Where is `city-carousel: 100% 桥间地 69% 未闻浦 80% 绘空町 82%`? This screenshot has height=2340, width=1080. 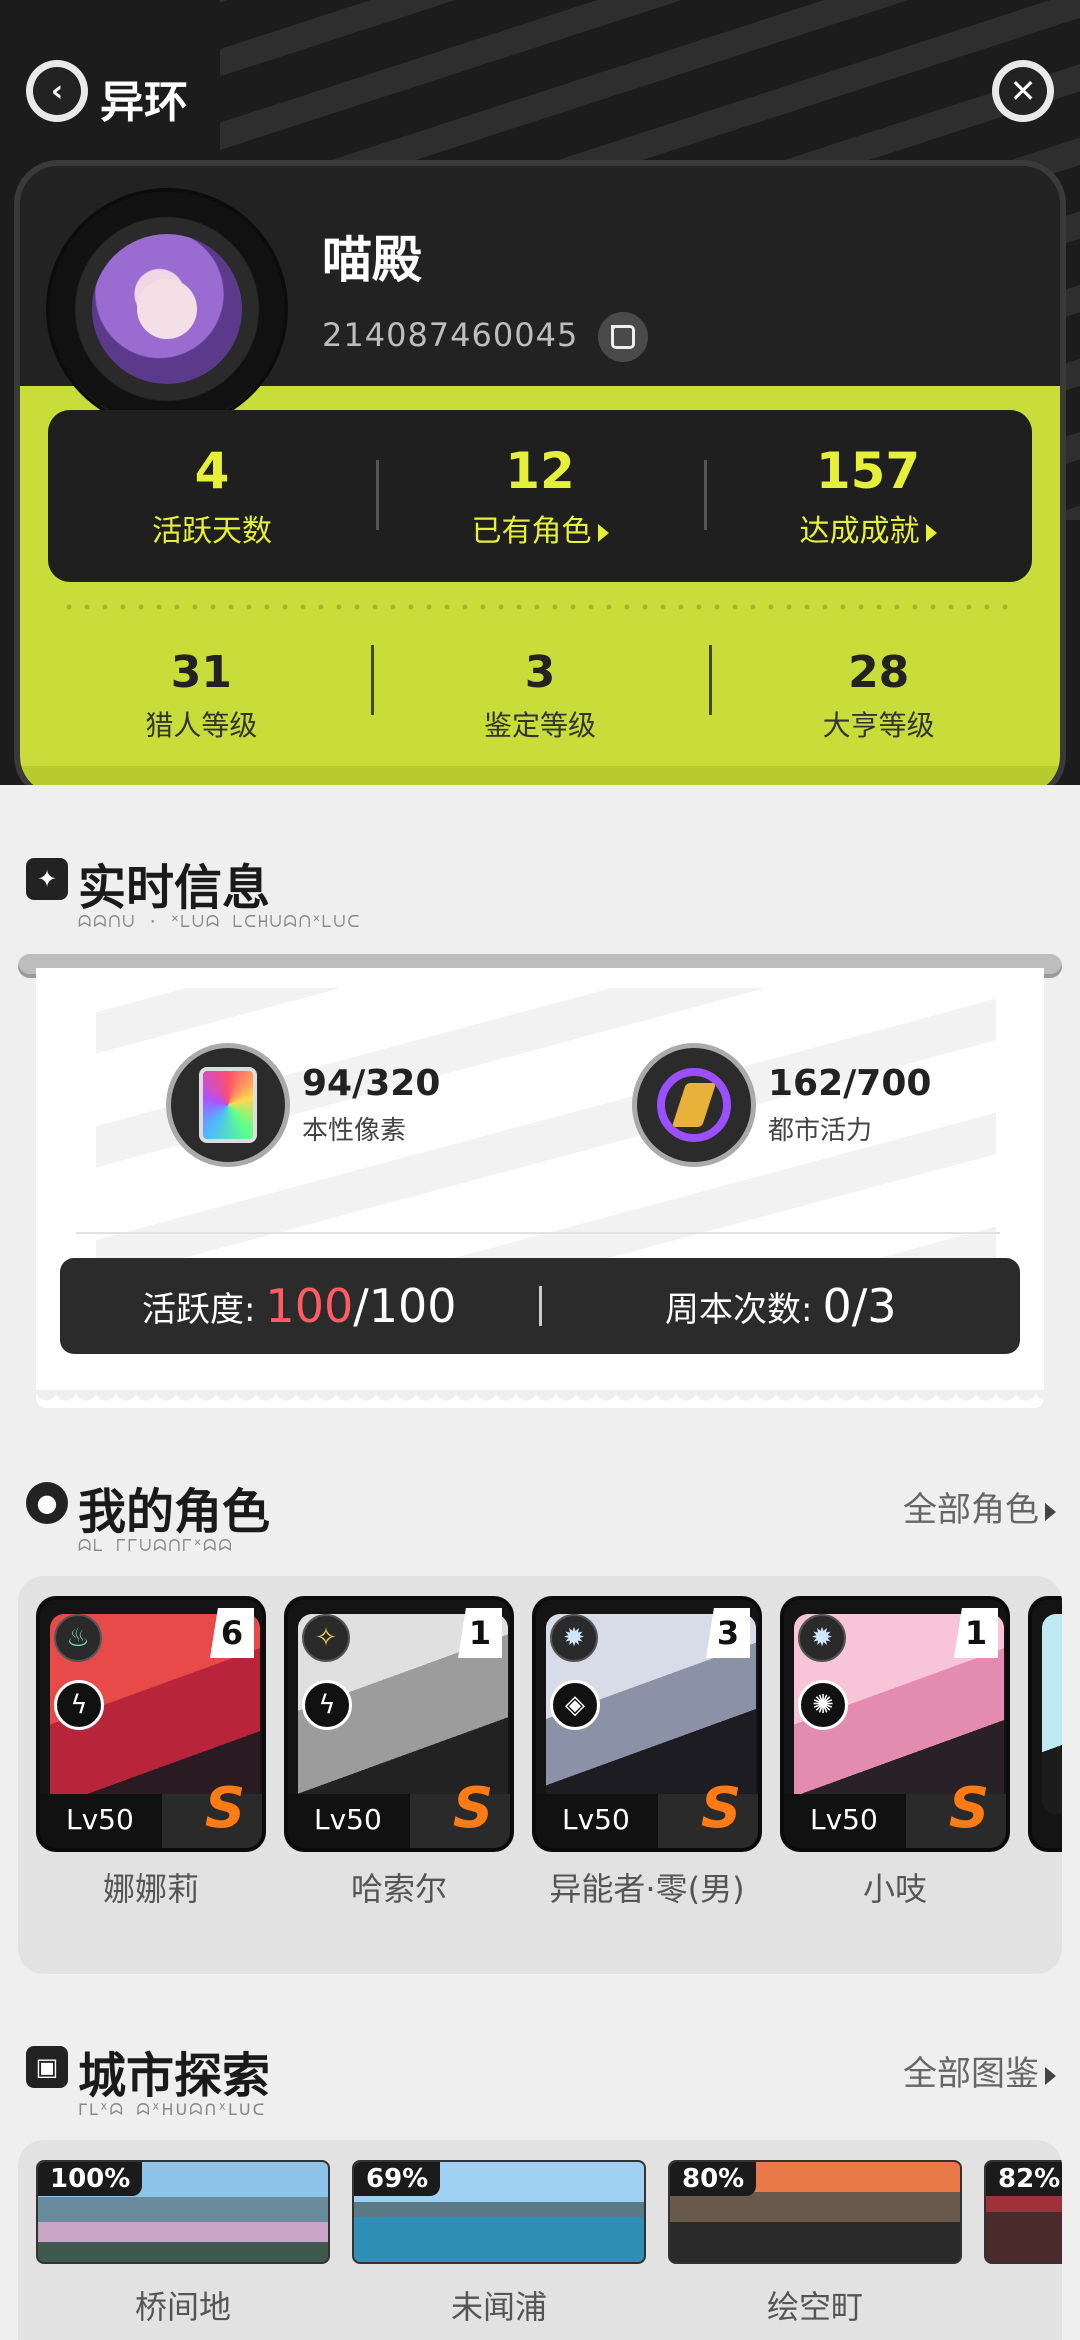 city-carousel: 100% 桥间地 69% 未闻浦 80% 绘空町 82% is located at coordinates (540, 2240).